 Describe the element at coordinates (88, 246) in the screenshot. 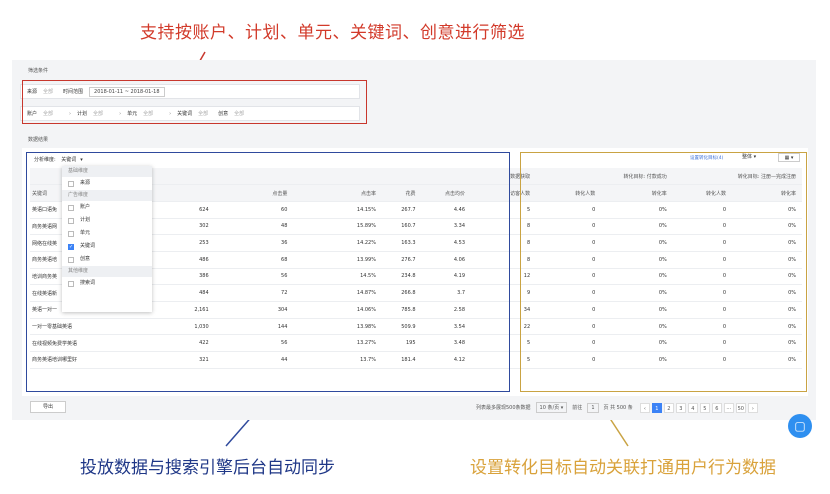

I see `dropdown-option-label: 关键词` at that location.